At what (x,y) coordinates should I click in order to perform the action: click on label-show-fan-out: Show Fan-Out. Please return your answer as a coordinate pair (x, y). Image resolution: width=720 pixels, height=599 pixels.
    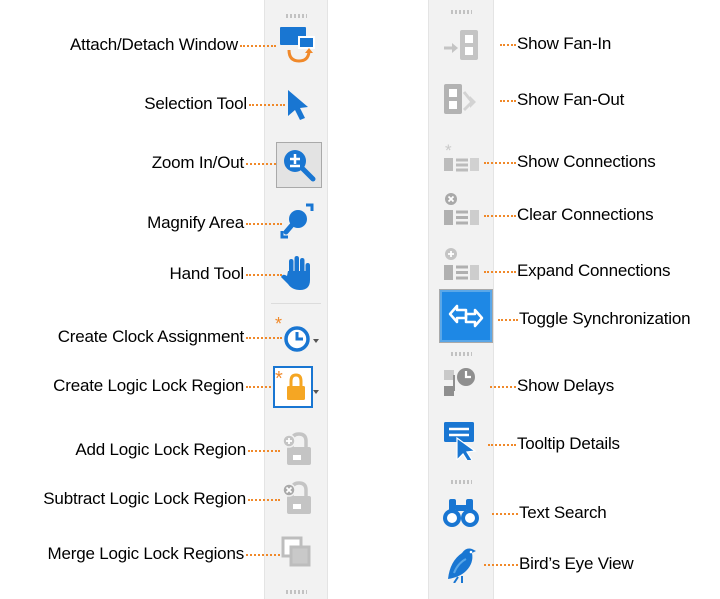
    Looking at the image, I should click on (571, 99).